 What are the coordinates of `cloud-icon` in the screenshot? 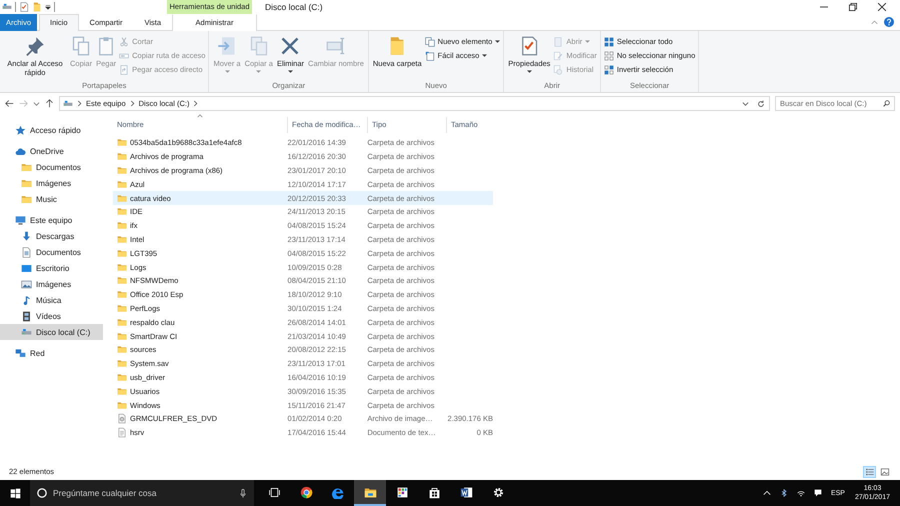 It's located at (20, 151).